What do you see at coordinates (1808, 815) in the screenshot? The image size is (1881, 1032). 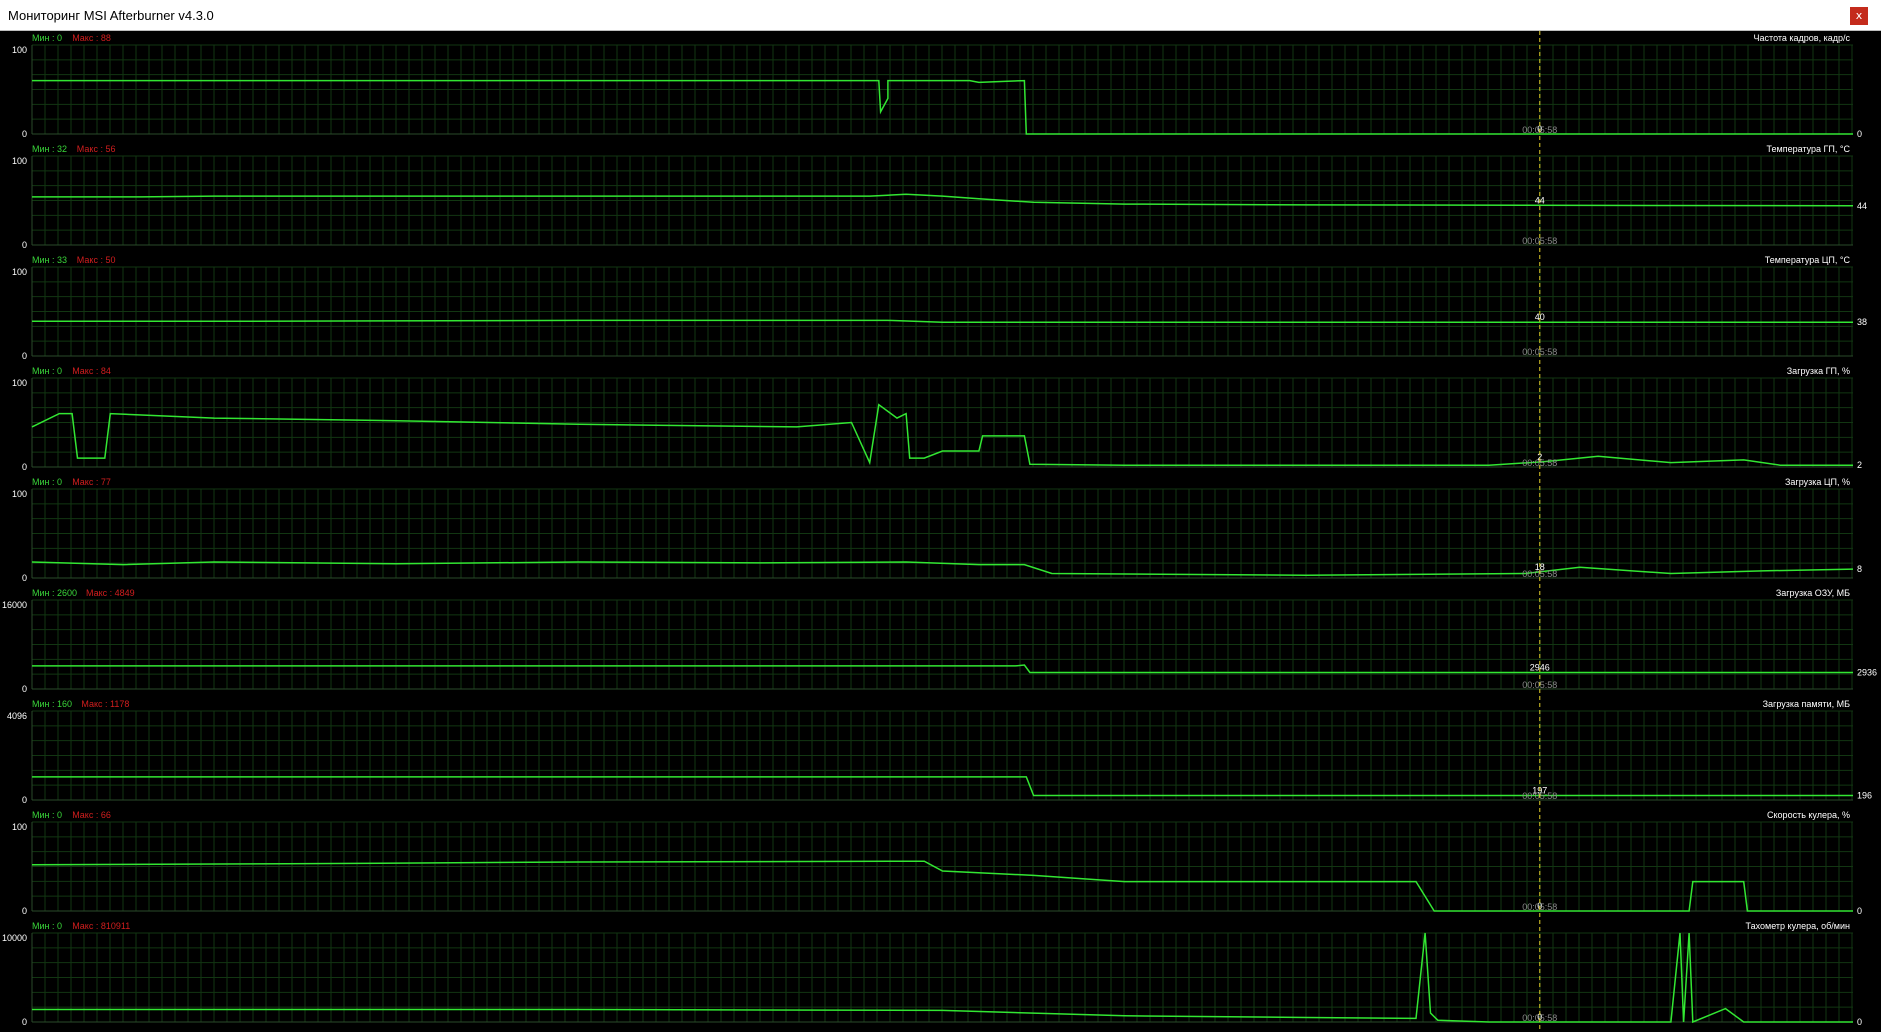 I see `graph-title: Скорость кулера, %` at bounding box center [1808, 815].